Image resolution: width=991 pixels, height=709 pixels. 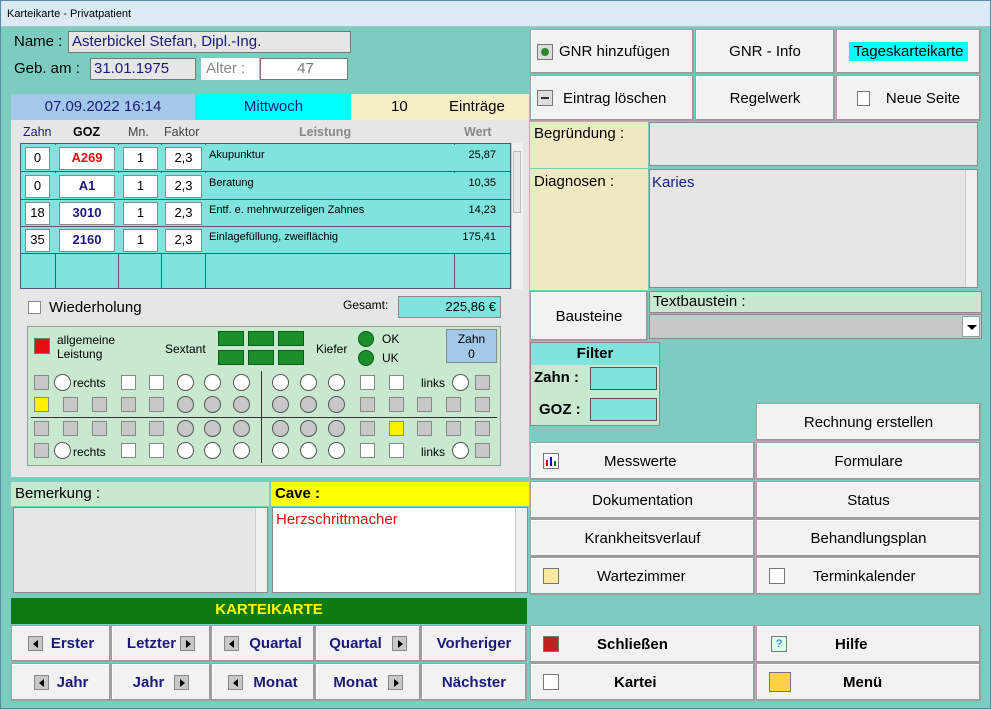 What do you see at coordinates (87, 158) in the screenshot?
I see `row-goz: A269` at bounding box center [87, 158].